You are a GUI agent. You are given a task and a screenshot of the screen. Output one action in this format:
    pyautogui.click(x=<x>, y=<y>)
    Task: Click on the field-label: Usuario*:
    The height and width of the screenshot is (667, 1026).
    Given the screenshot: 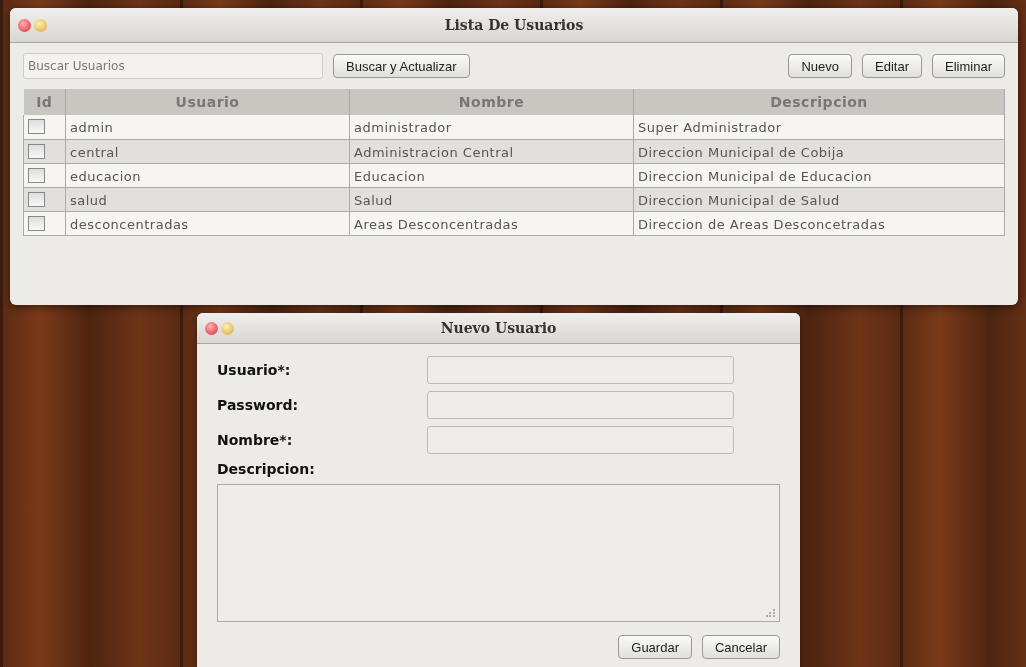 What is the action you would take?
    pyautogui.click(x=254, y=370)
    